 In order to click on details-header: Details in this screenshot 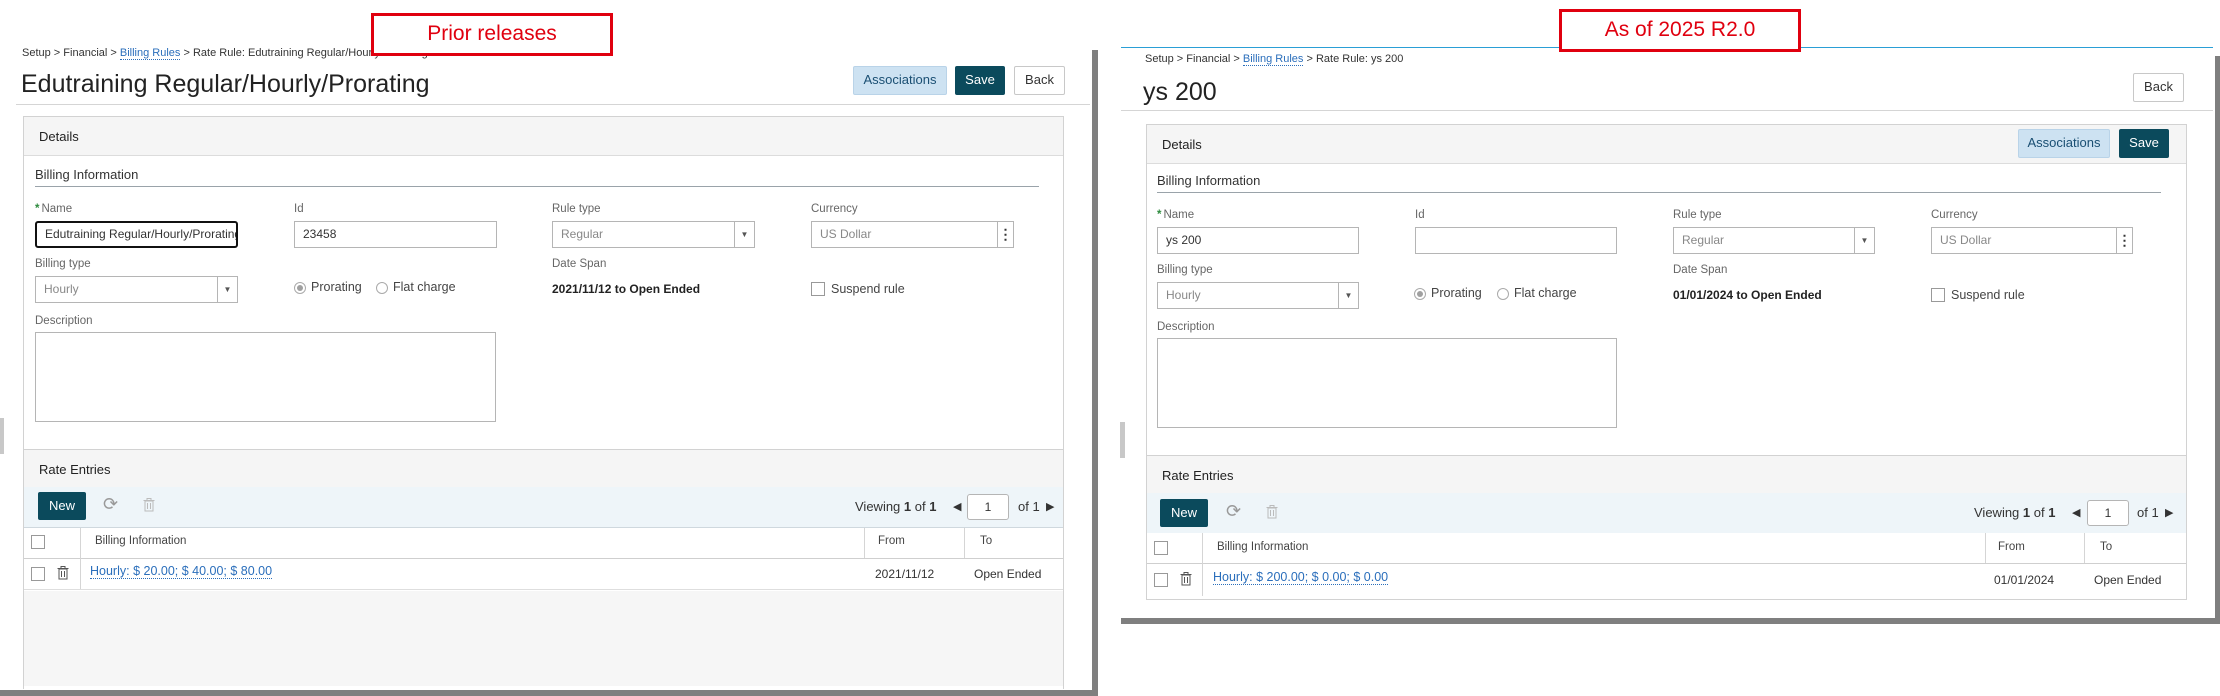, I will do `click(543, 136)`.